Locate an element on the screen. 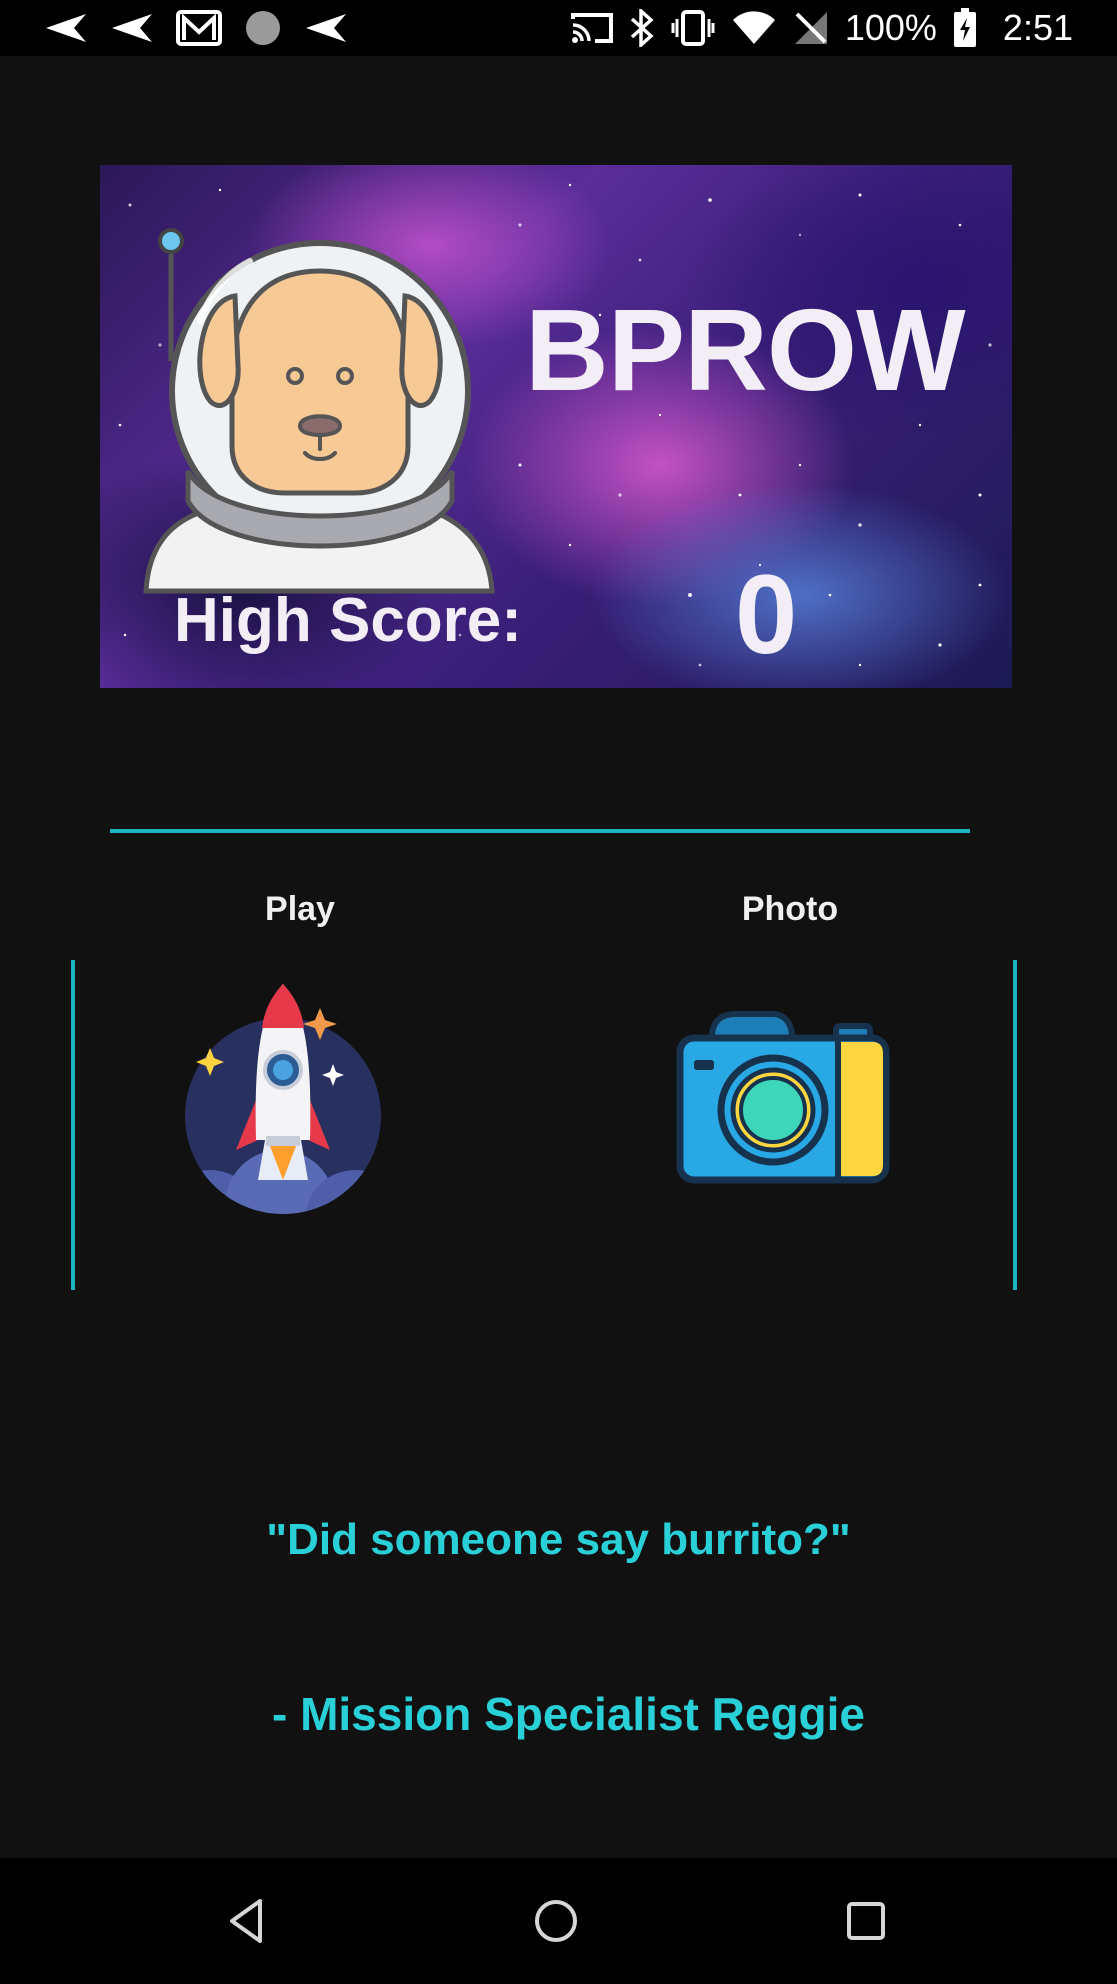 The width and height of the screenshot is (1117, 1984). divider-line is located at coordinates (540, 831).